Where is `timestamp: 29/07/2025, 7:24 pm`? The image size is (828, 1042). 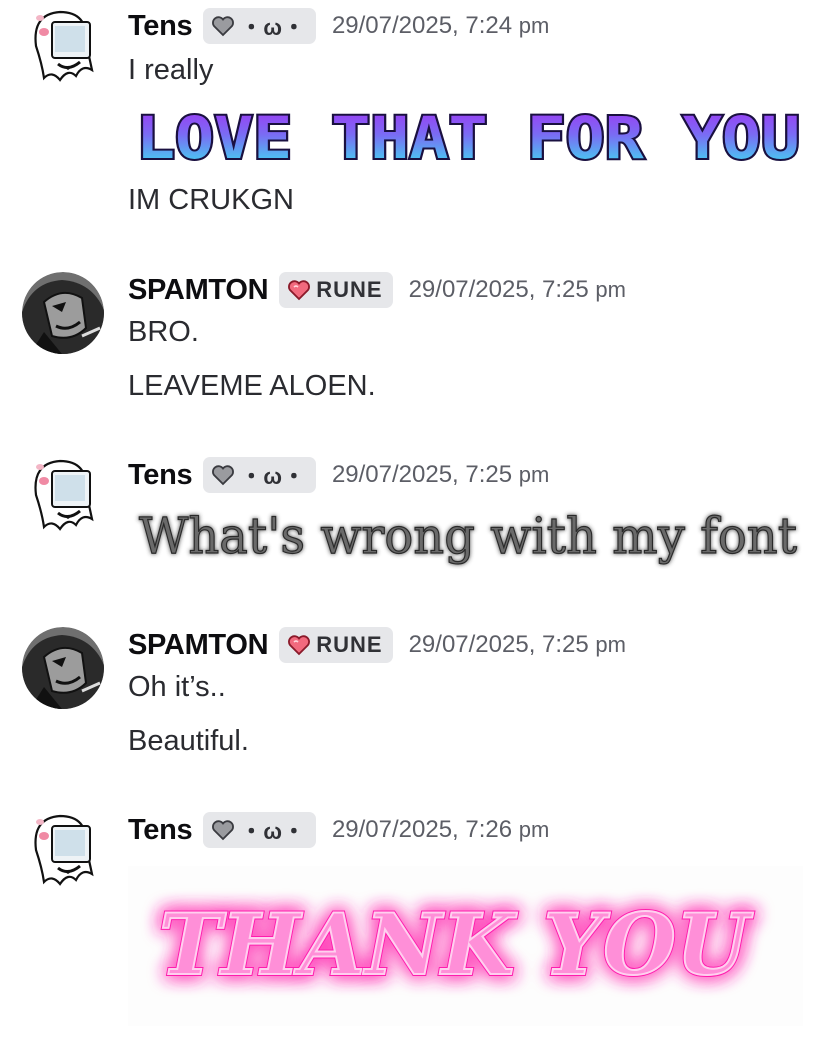
timestamp: 29/07/2025, 7:24 pm is located at coordinates (440, 26).